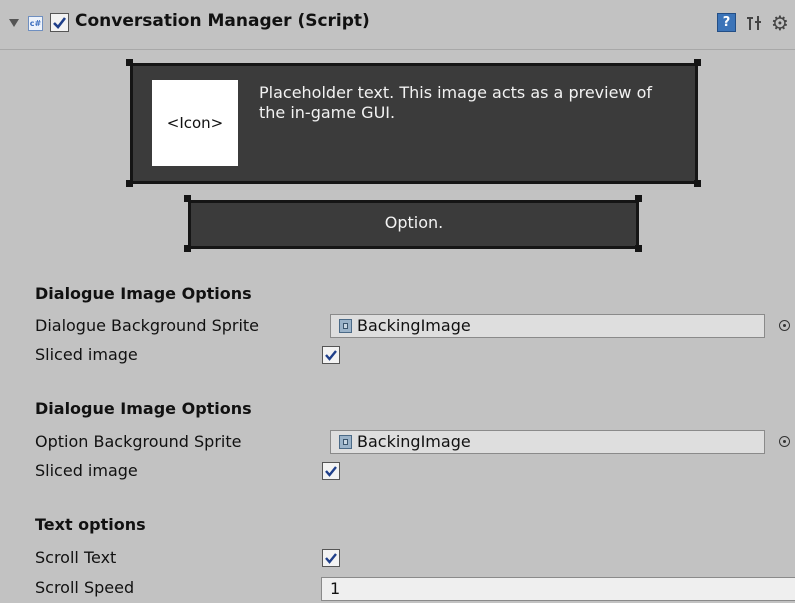 This screenshot has width=795, height=603. Describe the element at coordinates (14, 23) in the screenshot. I see `foldout-arrow-icon` at that location.